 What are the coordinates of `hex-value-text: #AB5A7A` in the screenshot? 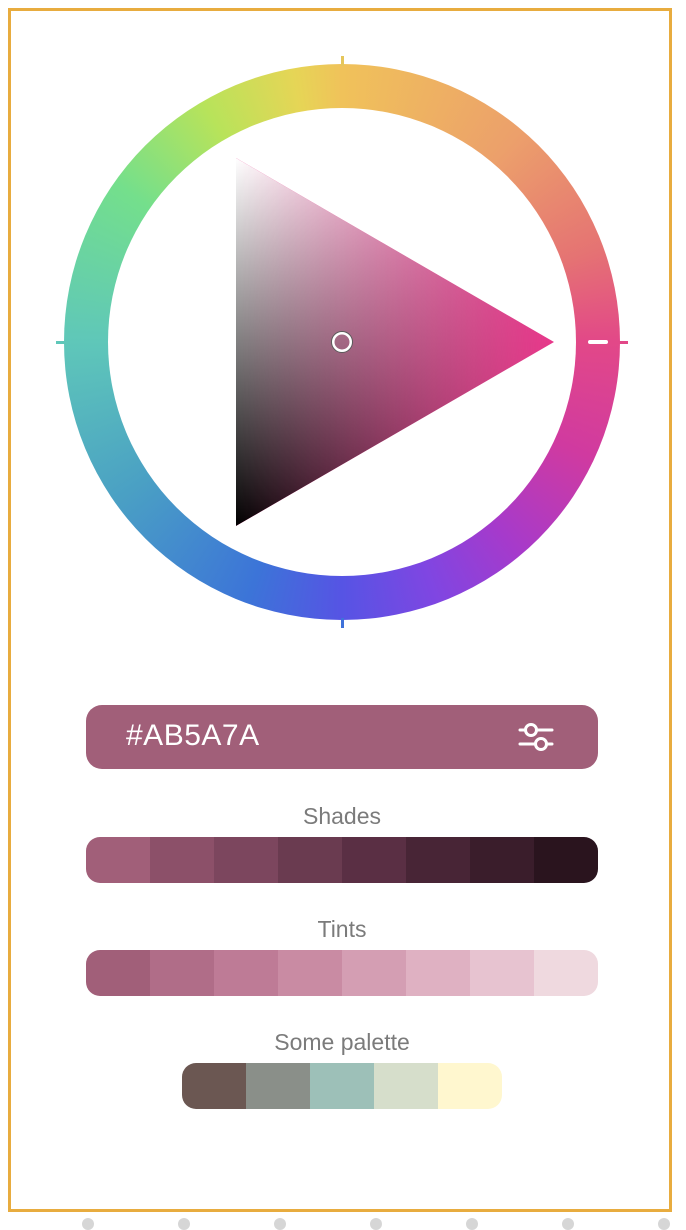 It's located at (193, 736).